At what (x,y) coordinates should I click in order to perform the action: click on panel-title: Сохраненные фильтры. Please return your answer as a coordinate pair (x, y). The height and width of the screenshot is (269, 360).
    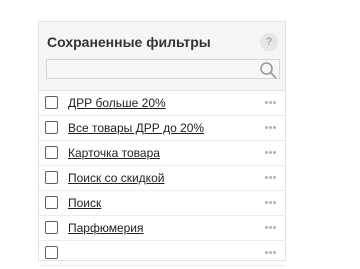
    Looking at the image, I should click on (129, 42).